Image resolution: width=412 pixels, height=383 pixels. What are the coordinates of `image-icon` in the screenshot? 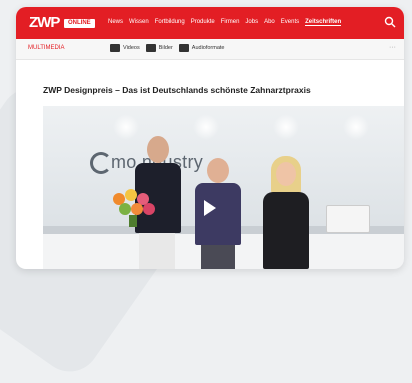 It's located at (150, 48).